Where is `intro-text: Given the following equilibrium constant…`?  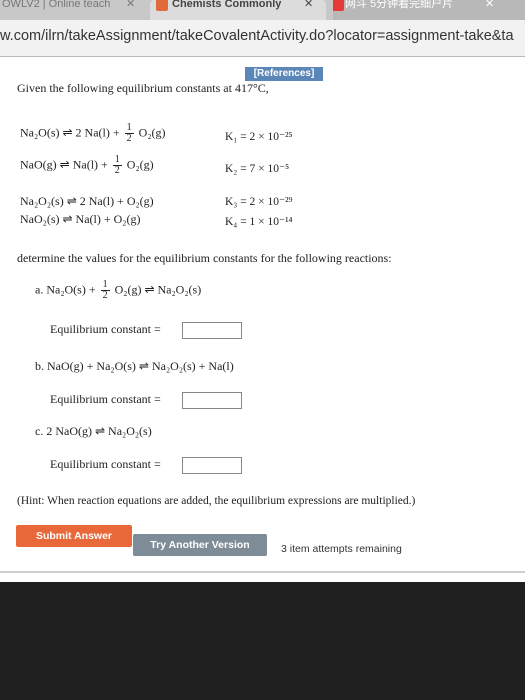
intro-text: Given the following equilibrium constant… is located at coordinates (143, 88).